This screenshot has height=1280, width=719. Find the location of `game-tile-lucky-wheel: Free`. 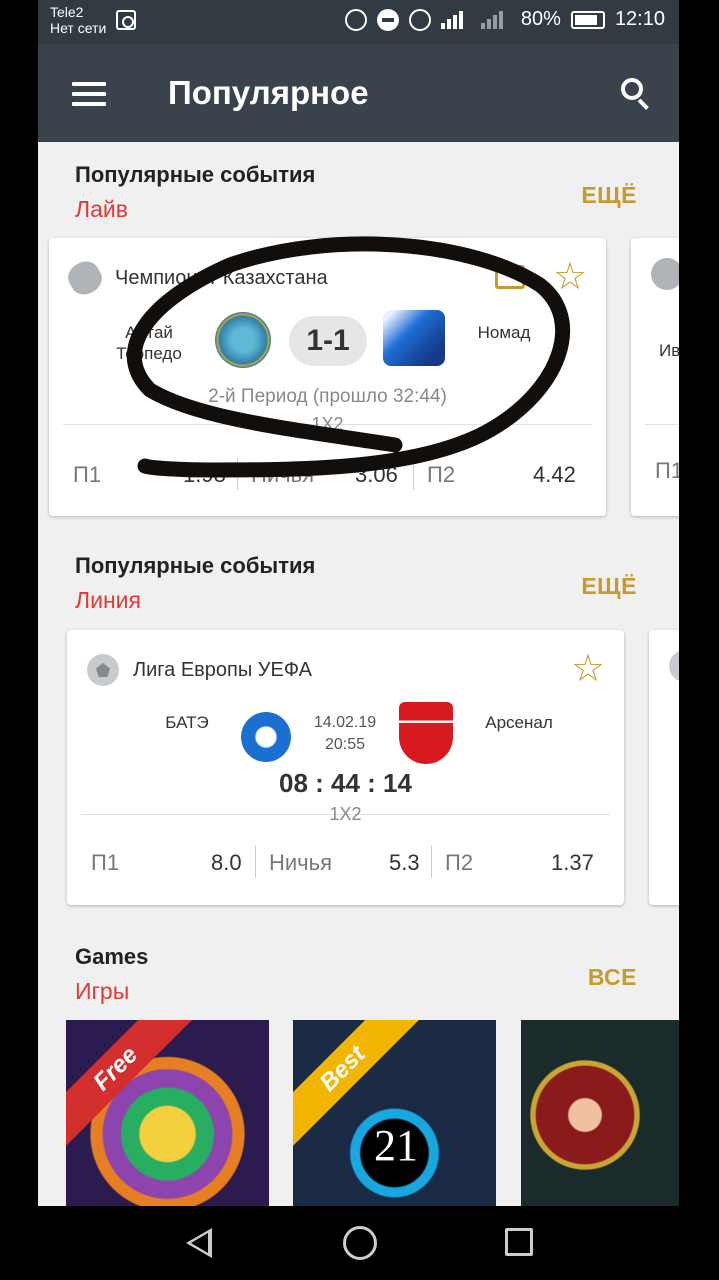

game-tile-lucky-wheel: Free is located at coordinates (167, 1113).